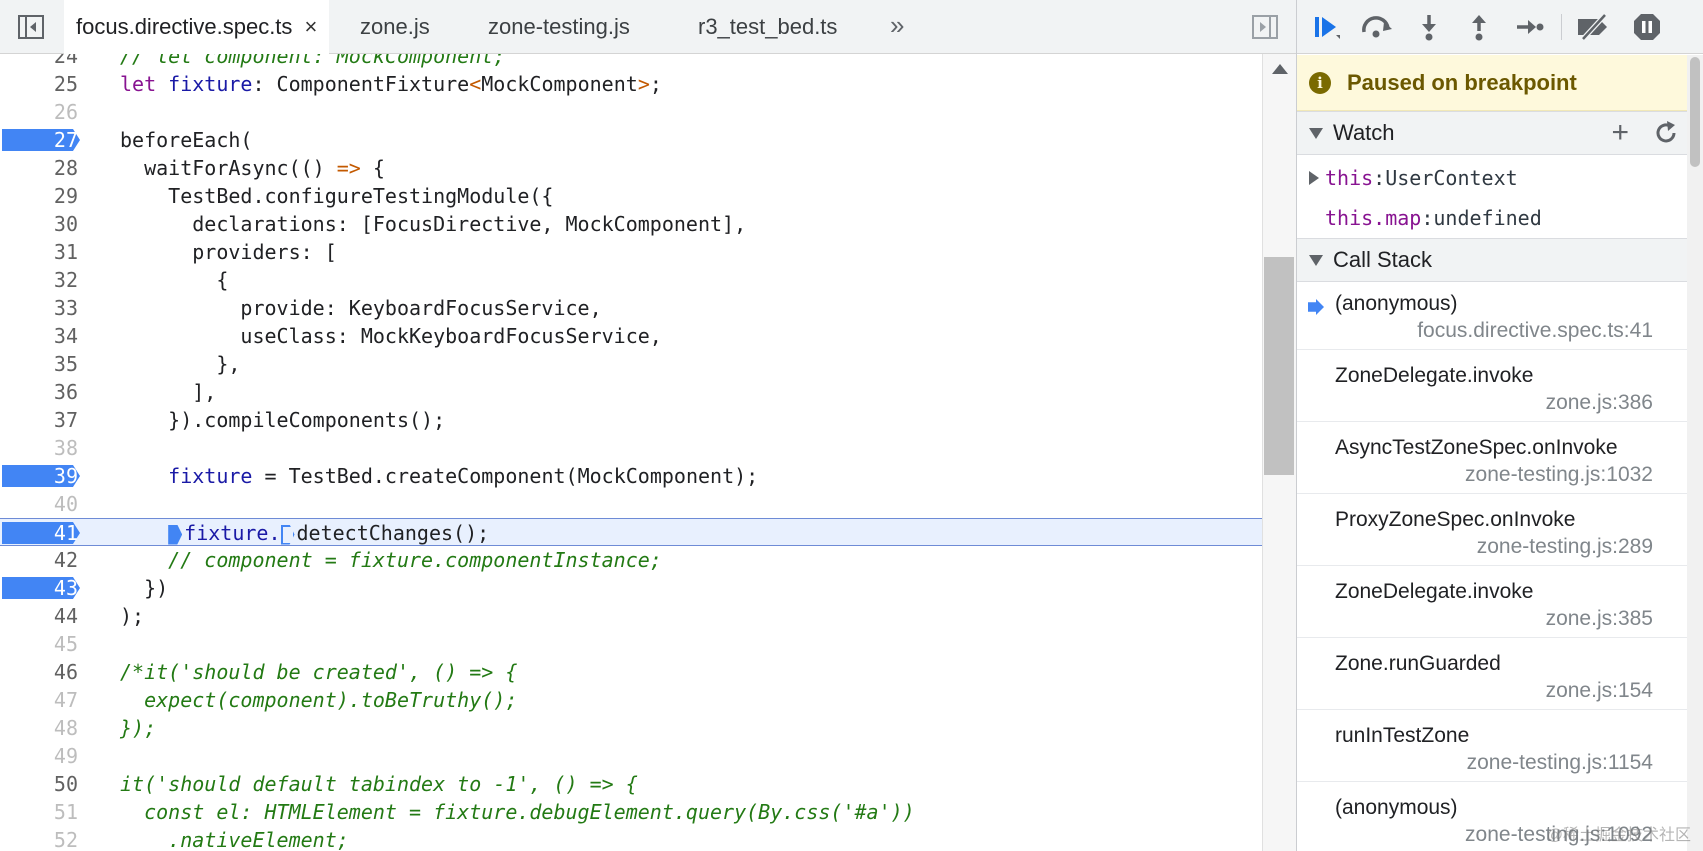 This screenshot has width=1703, height=851. What do you see at coordinates (45, 784) in the screenshot?
I see `line-number: 50` at bounding box center [45, 784].